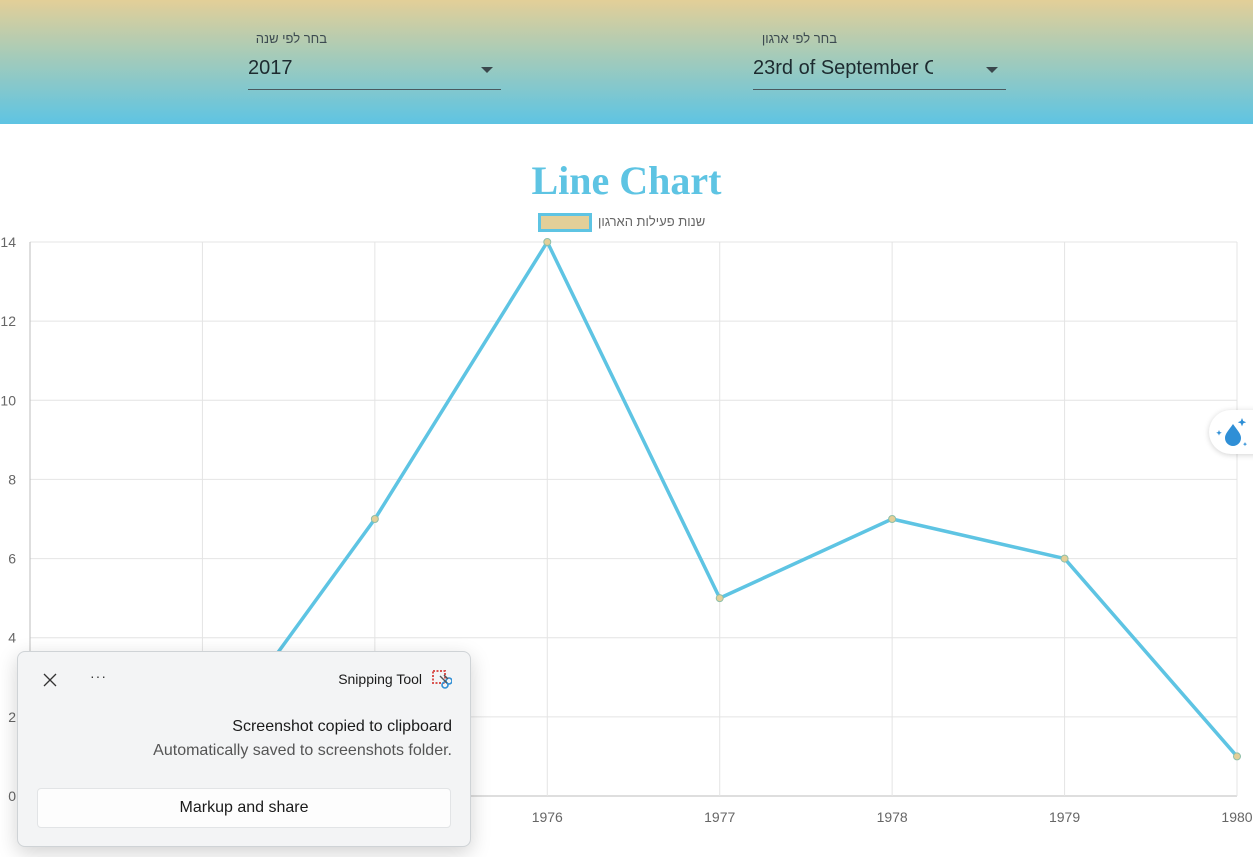 This screenshot has width=1253, height=857. I want to click on x-tick-label: 1980, so click(1236, 817).